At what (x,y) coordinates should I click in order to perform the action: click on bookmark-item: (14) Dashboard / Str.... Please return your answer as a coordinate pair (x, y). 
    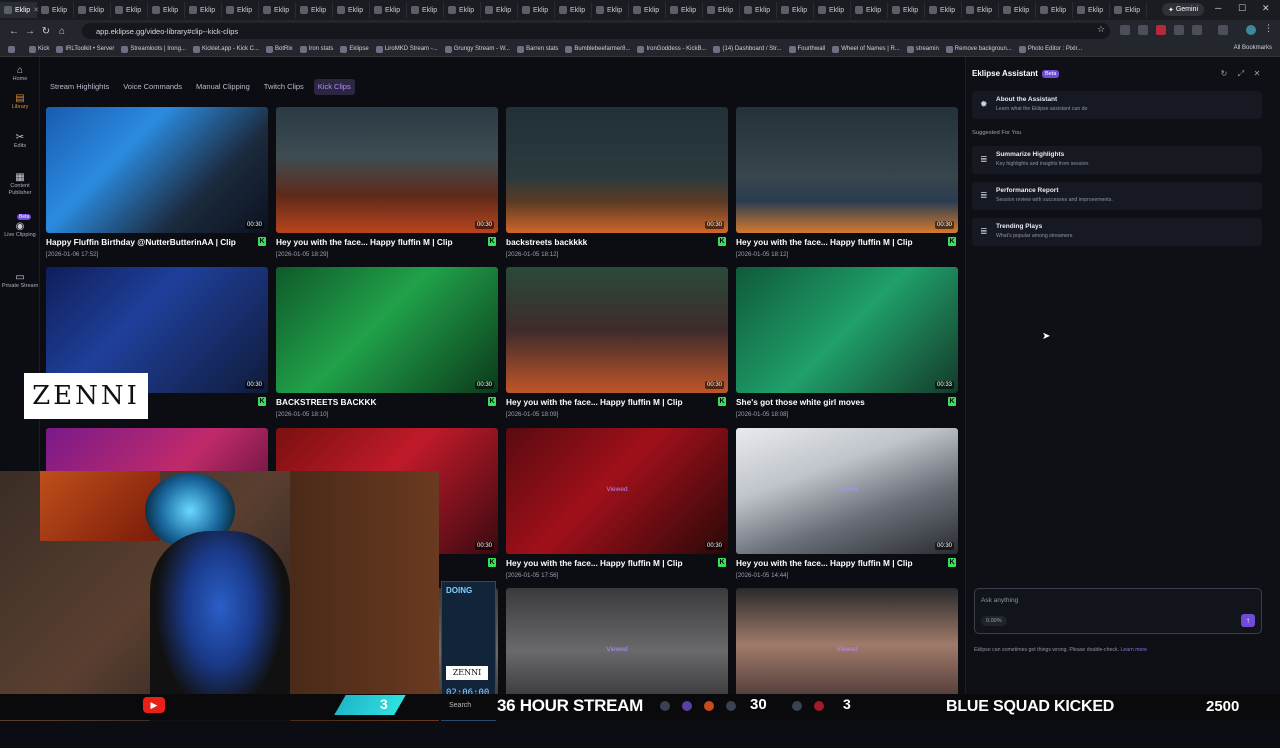
    Looking at the image, I should click on (747, 49).